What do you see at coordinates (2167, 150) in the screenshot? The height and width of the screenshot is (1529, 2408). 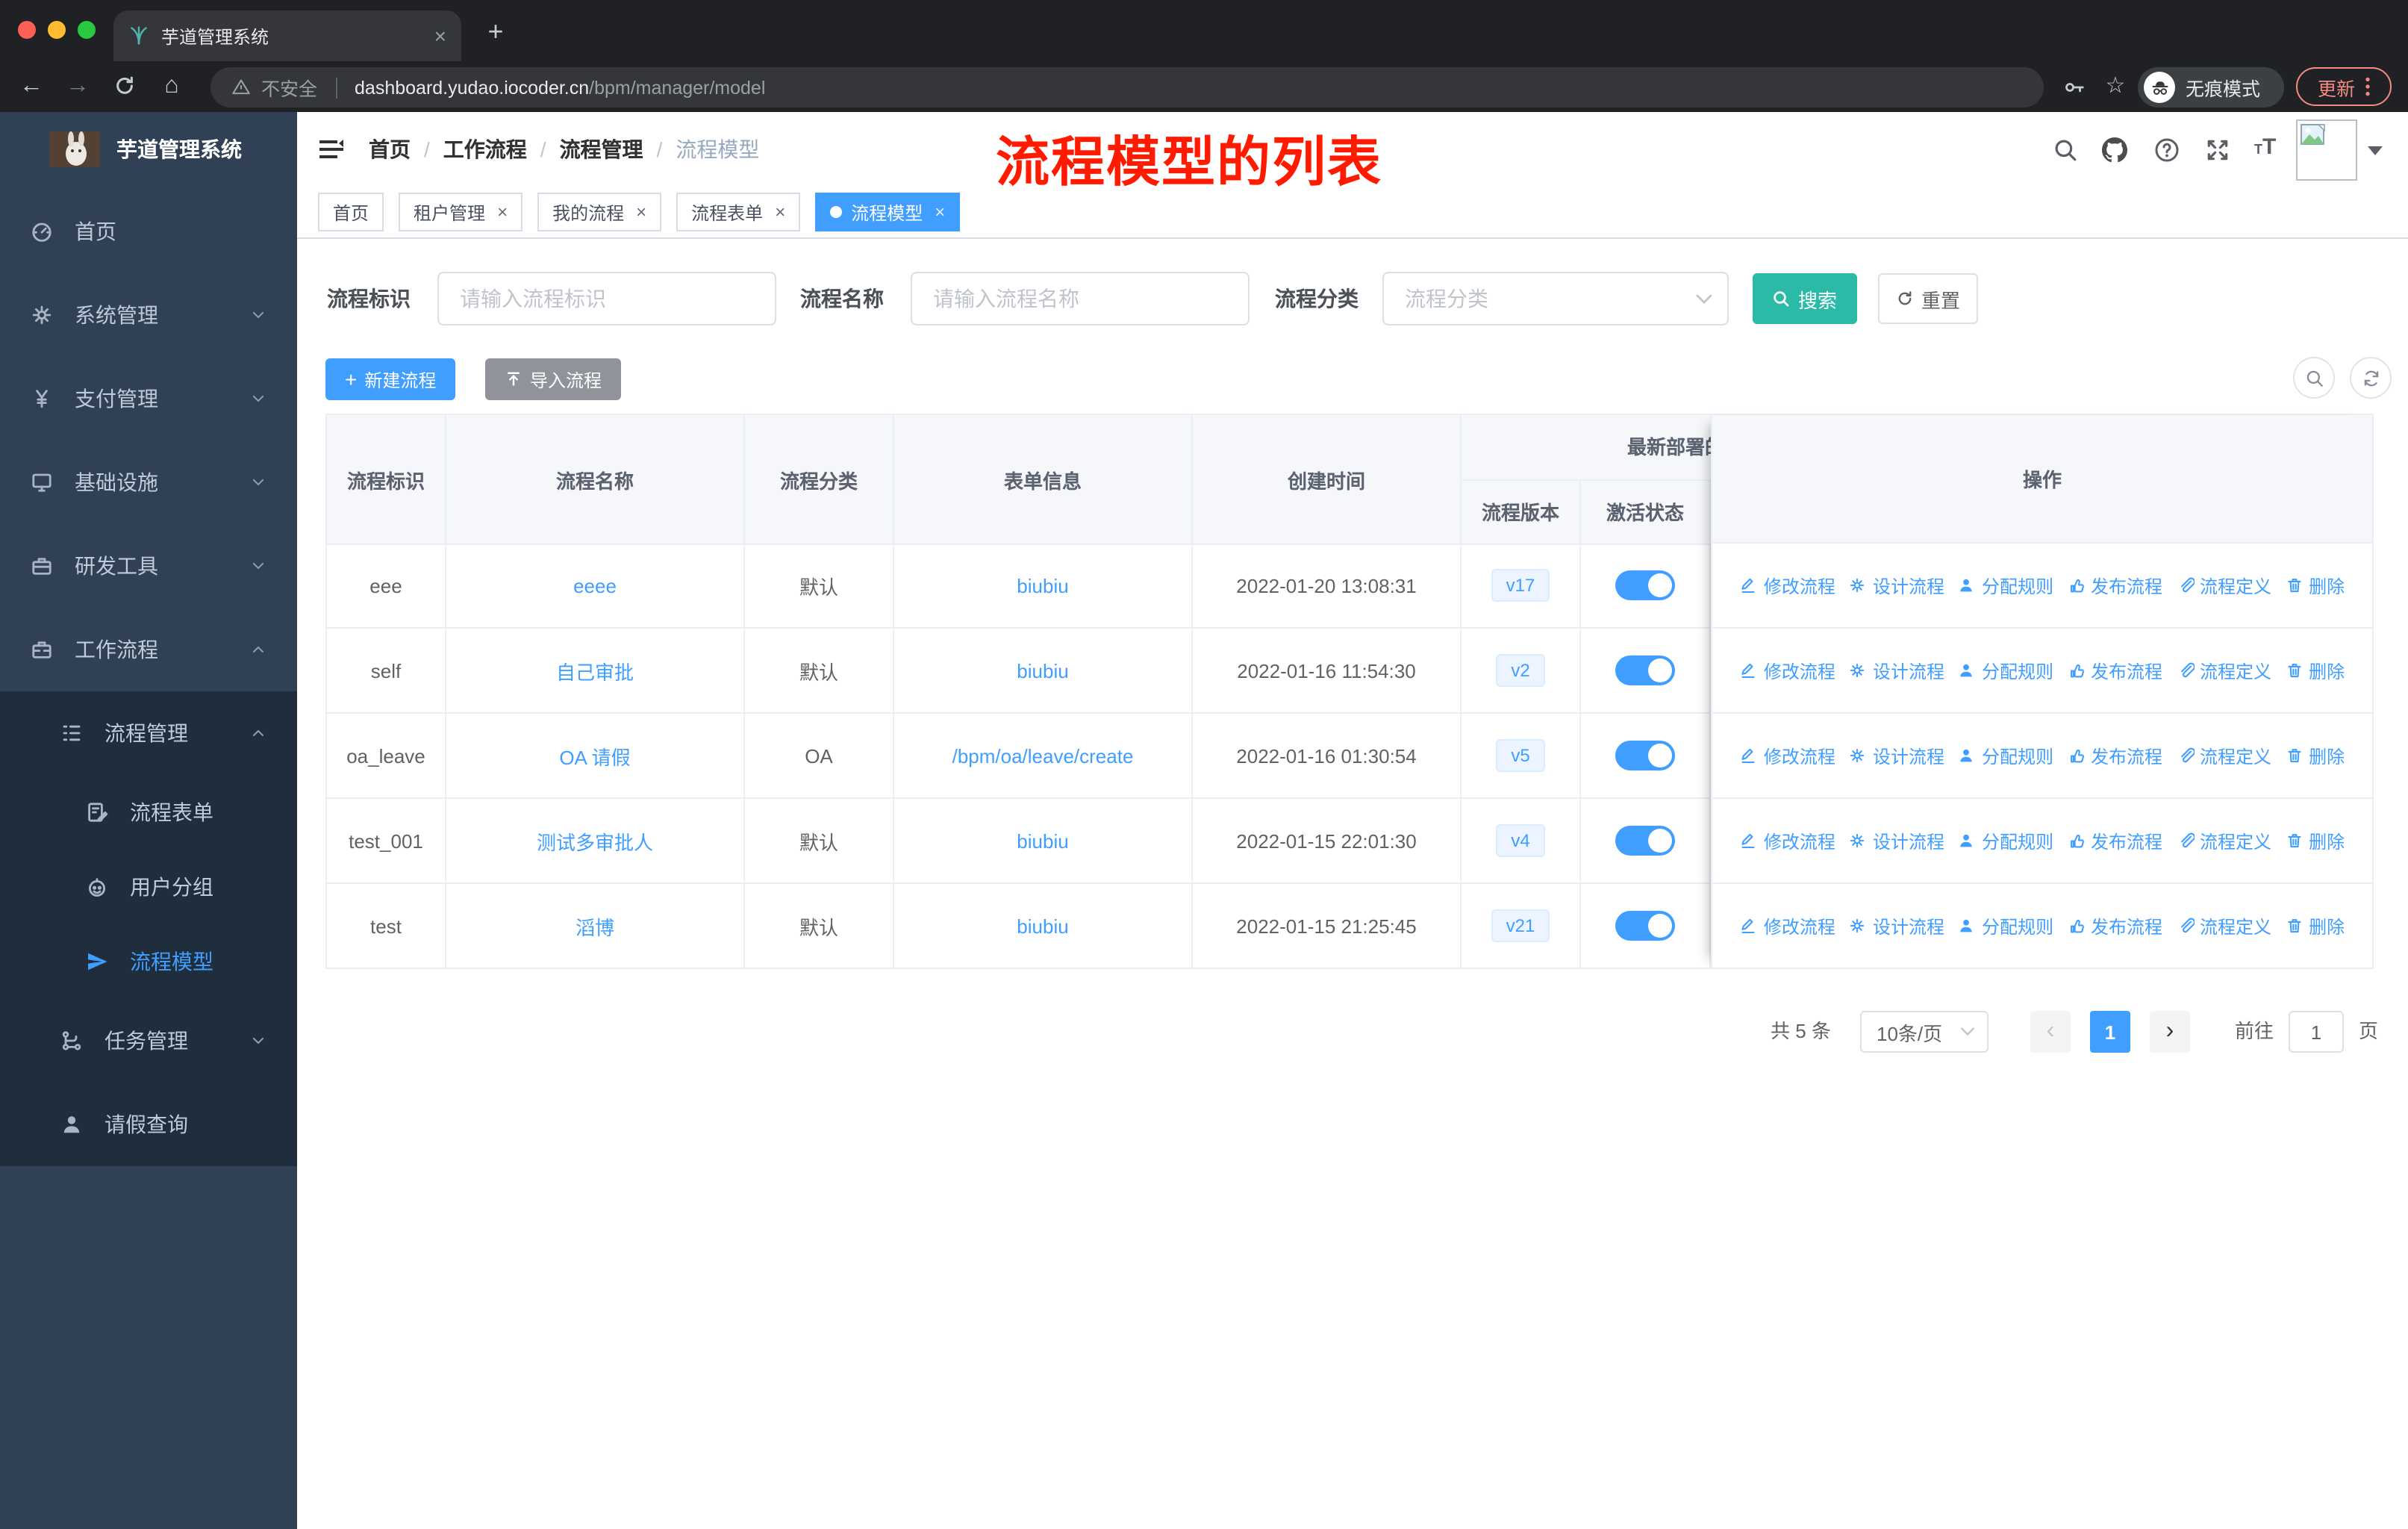 I see `help-icon` at bounding box center [2167, 150].